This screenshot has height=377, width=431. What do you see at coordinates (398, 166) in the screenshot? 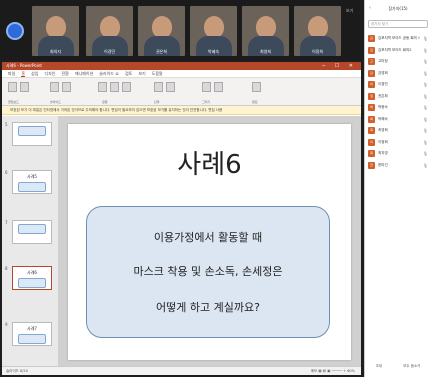
I see `list-item: 한 한미선 🎙` at bounding box center [398, 166].